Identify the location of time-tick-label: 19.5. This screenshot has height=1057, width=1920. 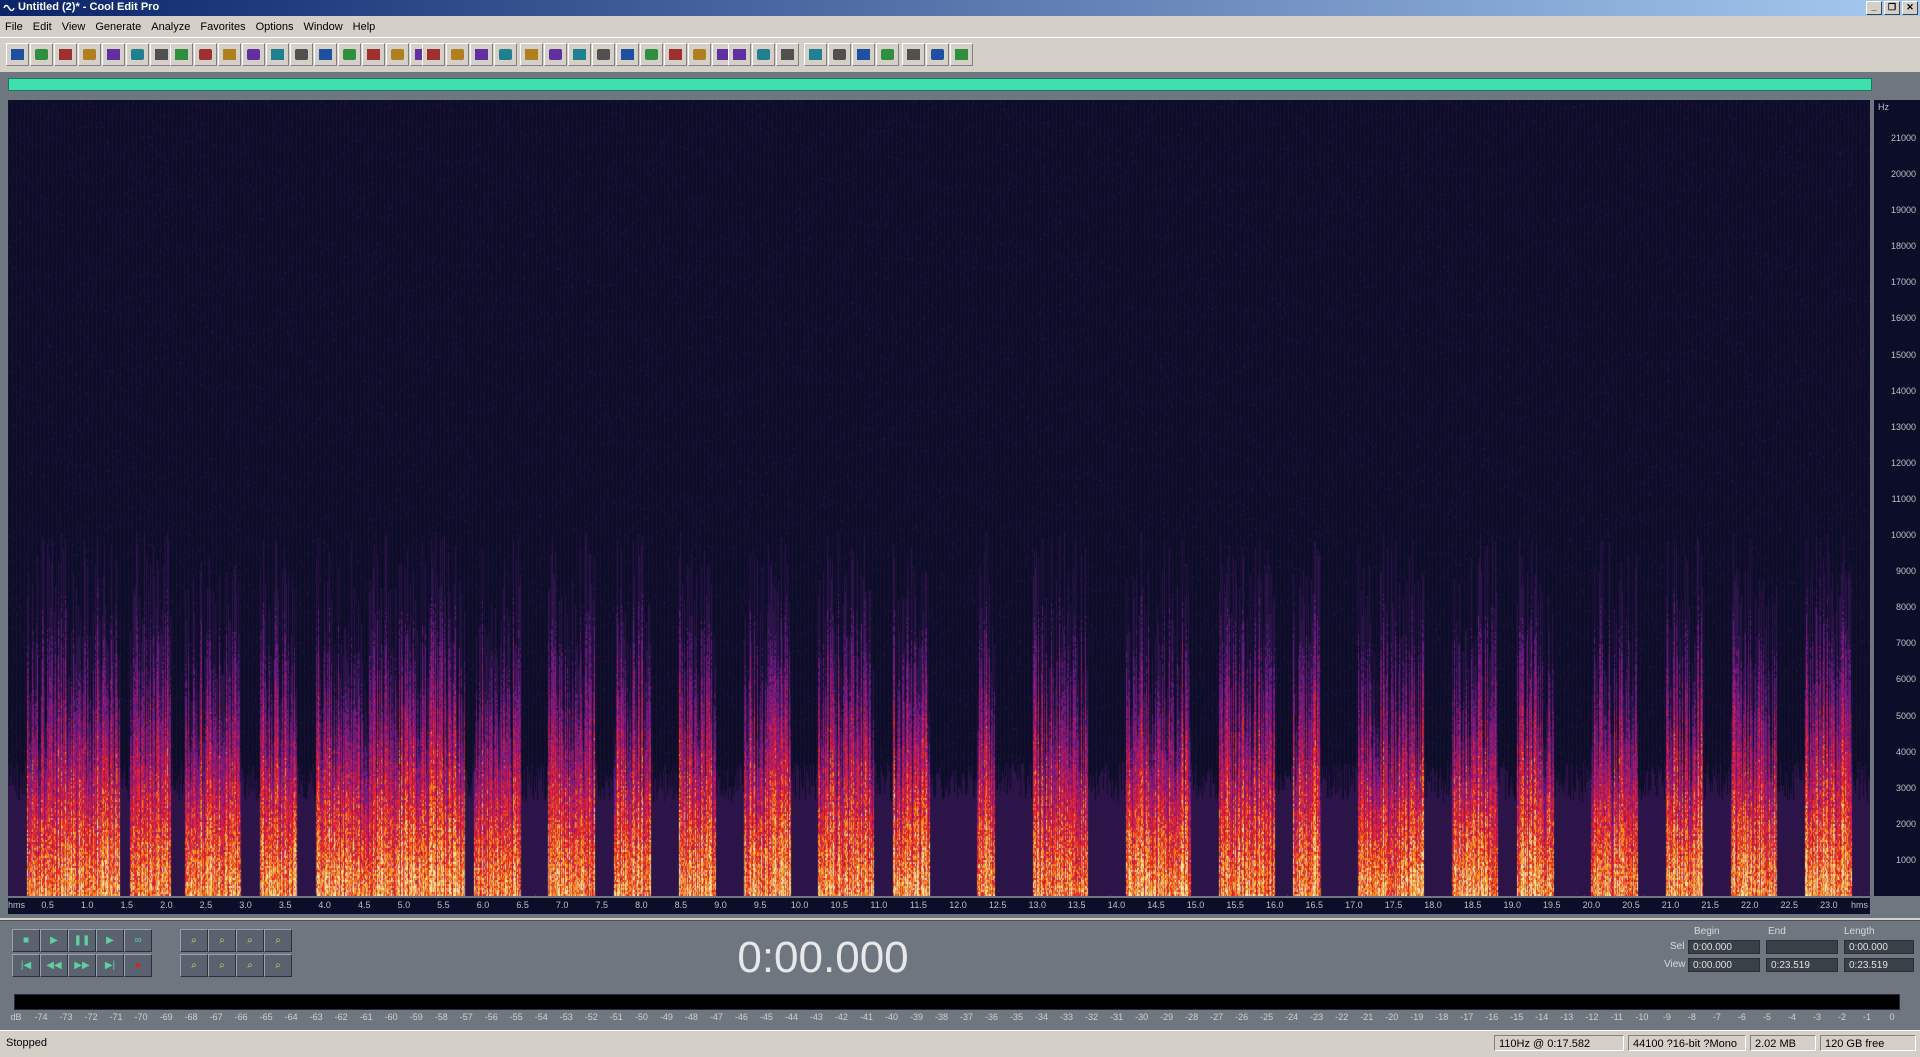
(1552, 905).